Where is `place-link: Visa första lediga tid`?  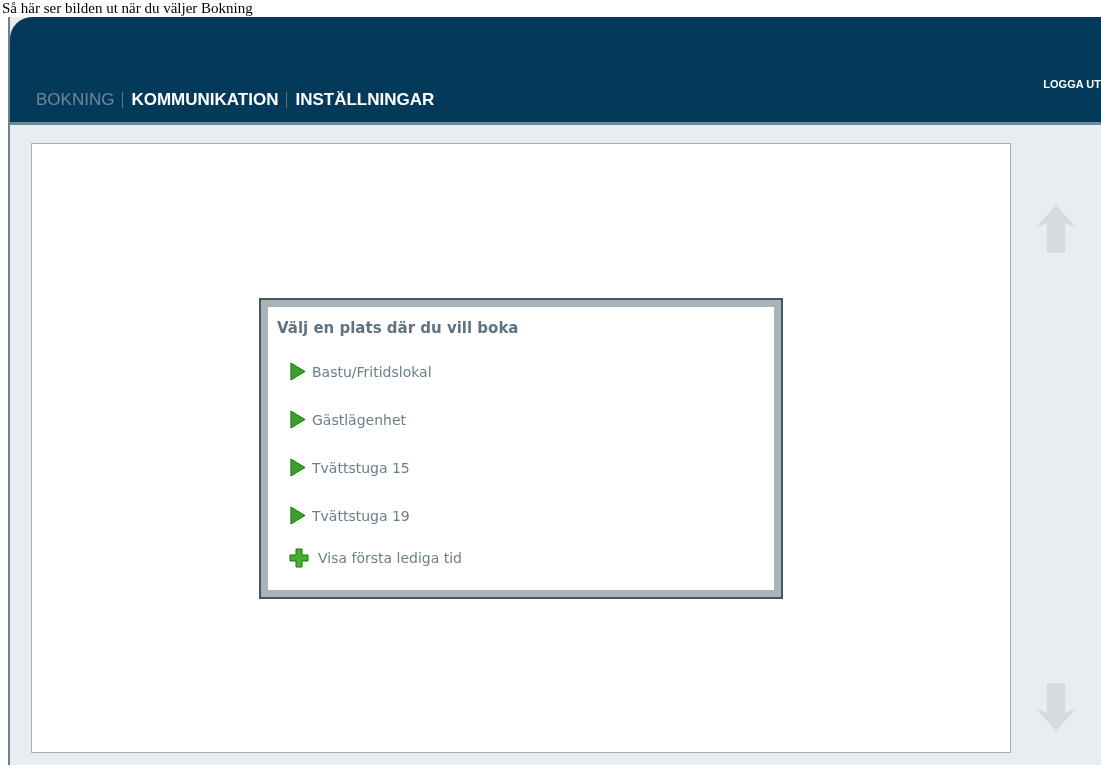 place-link: Visa första lediga tid is located at coordinates (390, 557).